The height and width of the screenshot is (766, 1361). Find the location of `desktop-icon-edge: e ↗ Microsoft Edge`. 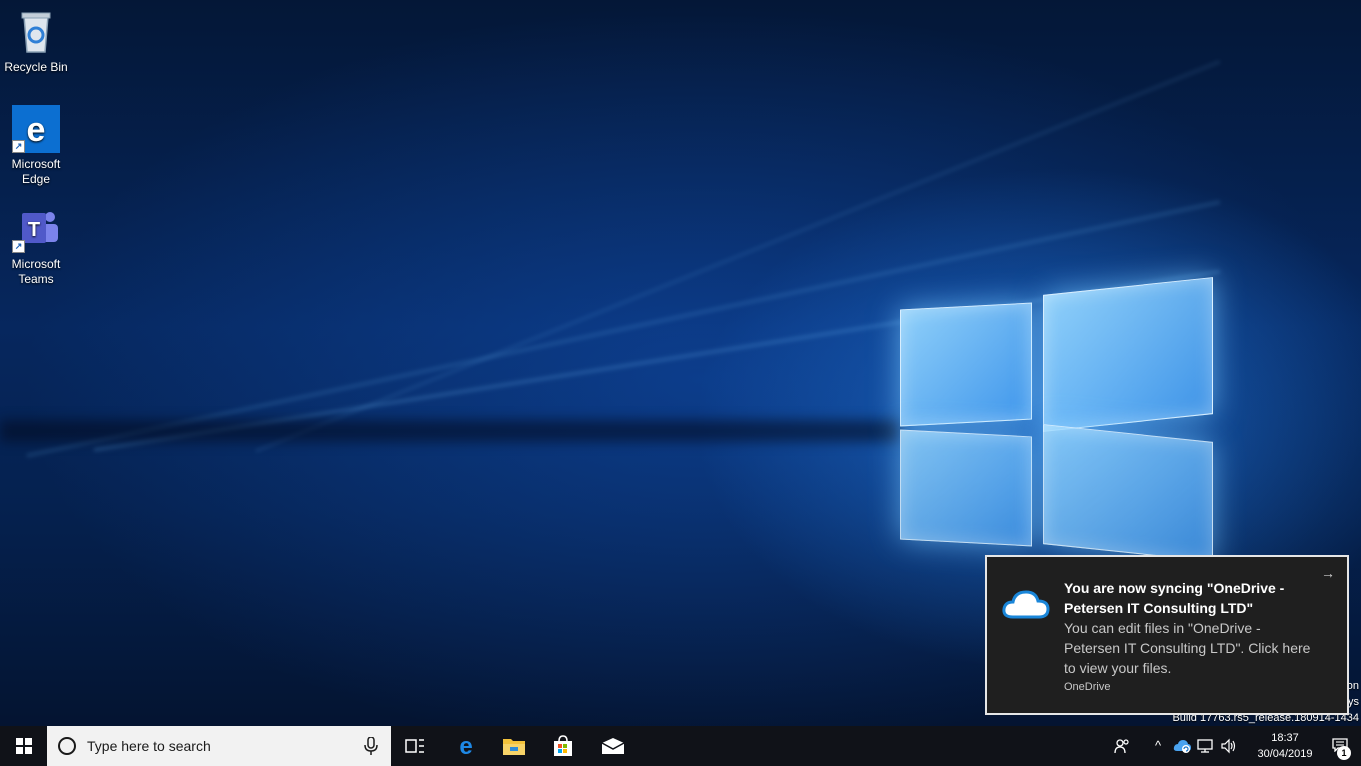

desktop-icon-edge: e ↗ Microsoft Edge is located at coordinates (36, 146).